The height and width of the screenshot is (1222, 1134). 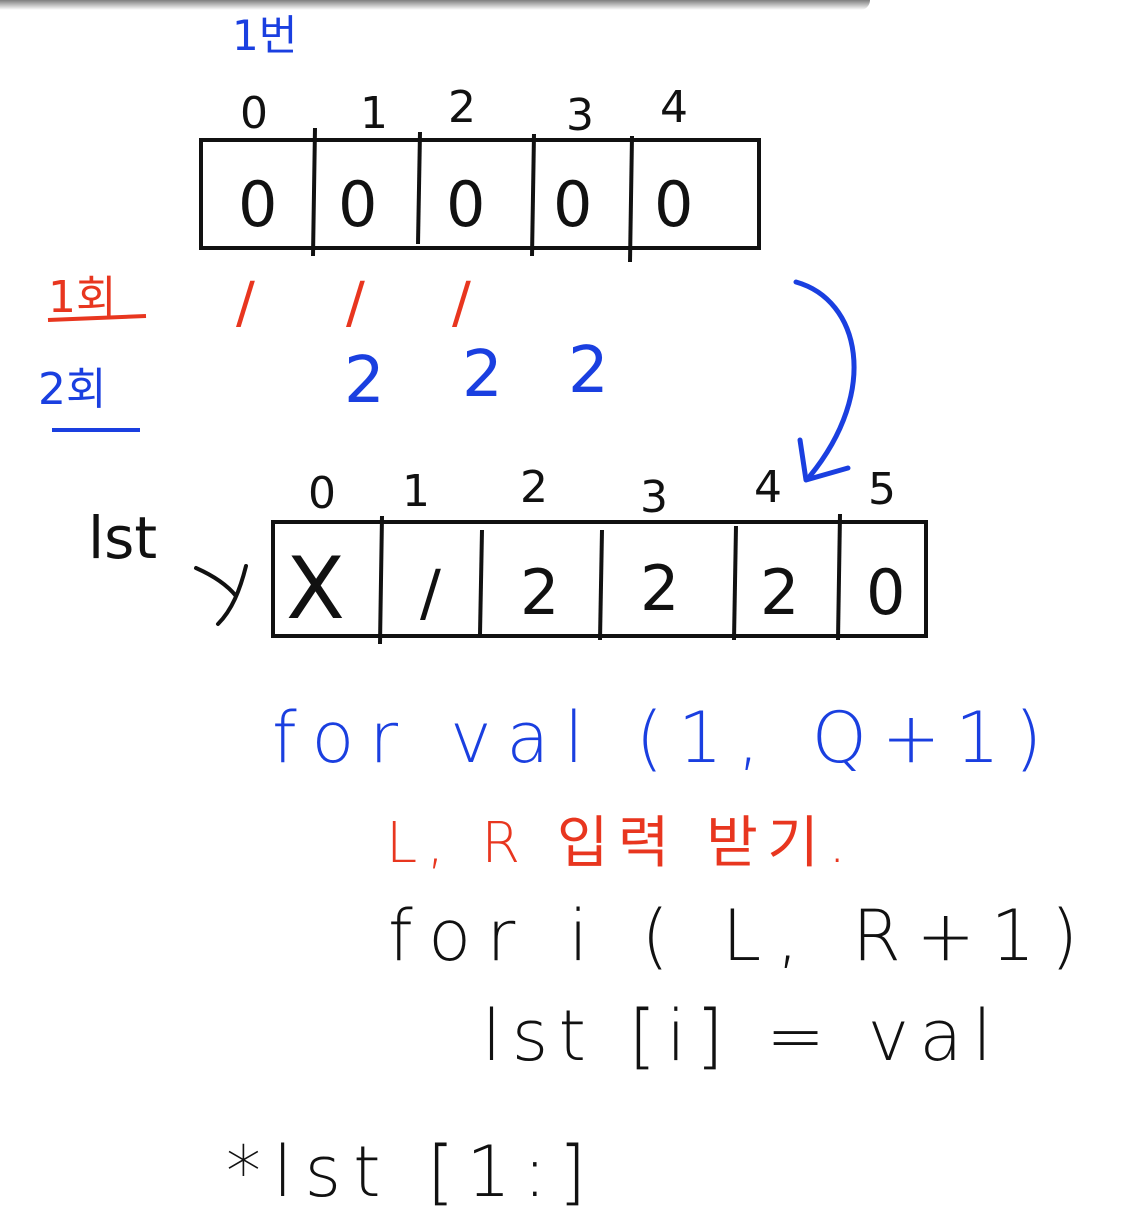 What do you see at coordinates (72, 389) in the screenshot?
I see `round2-label: 2회` at bounding box center [72, 389].